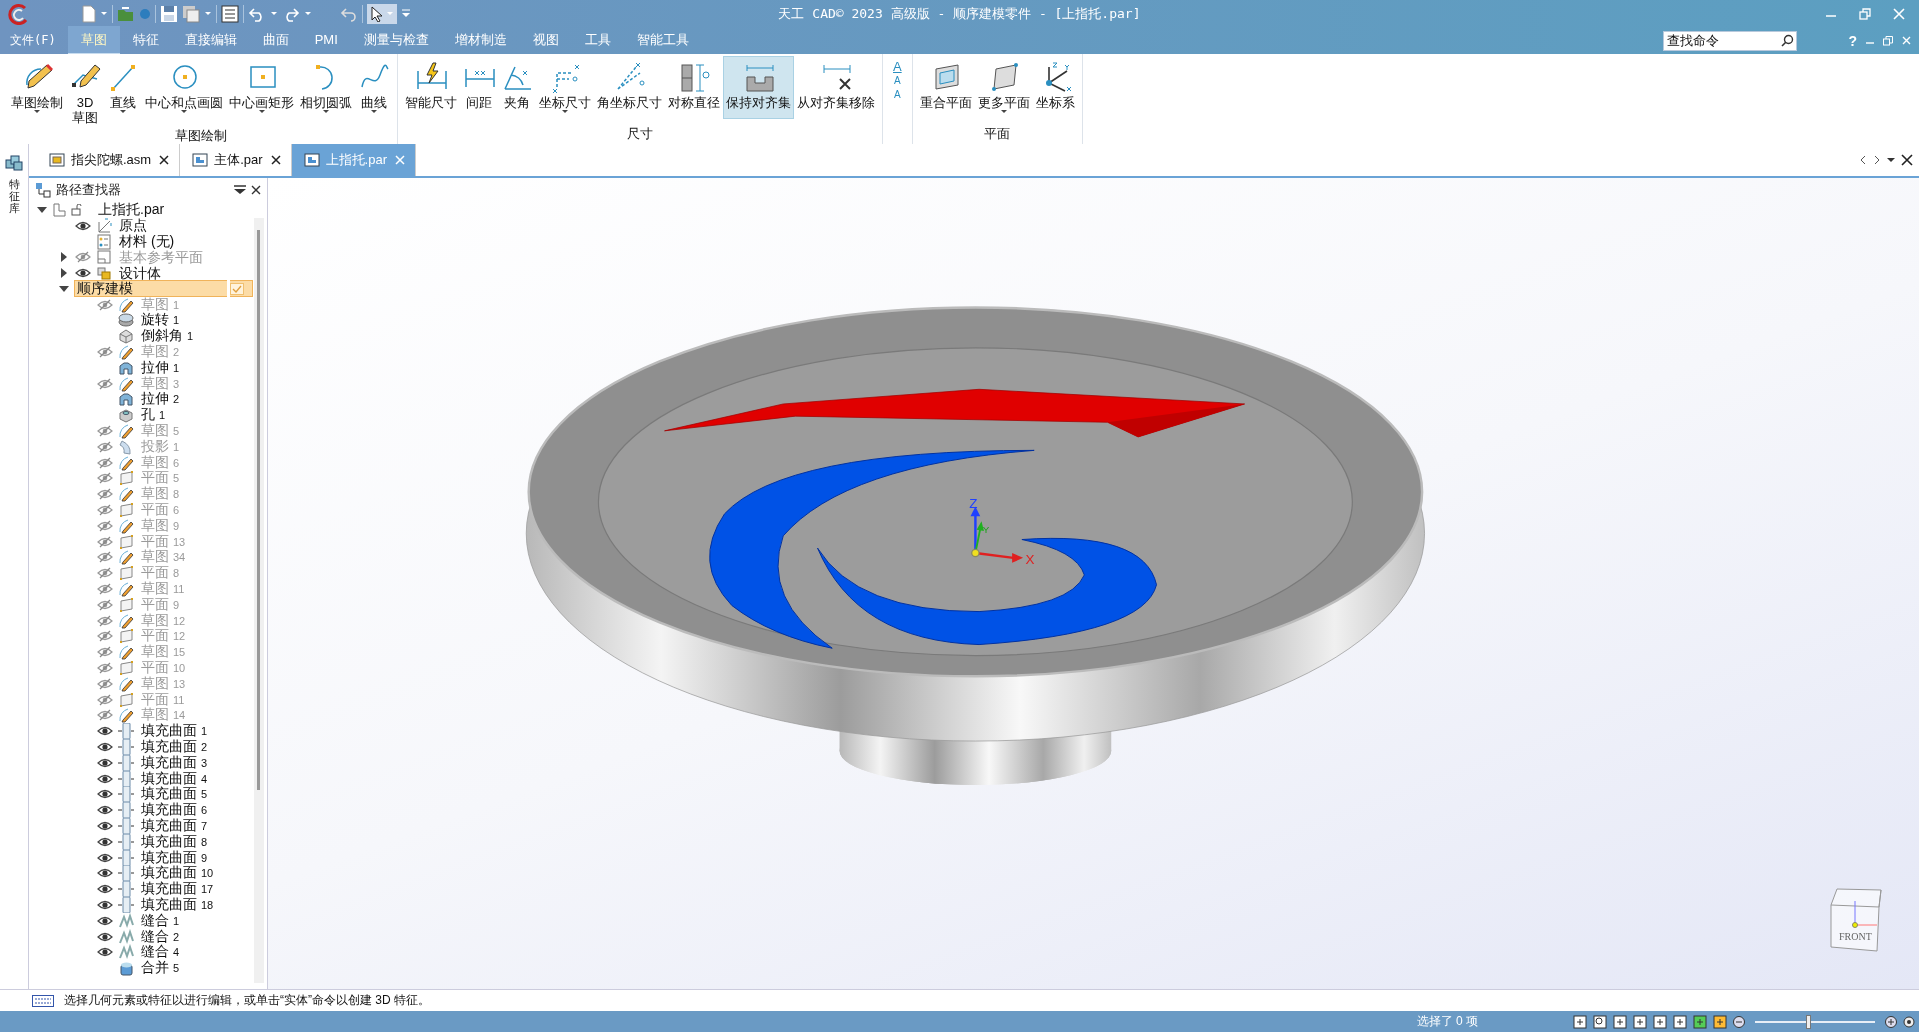  What do you see at coordinates (123, 87) in the screenshot?
I see `ribbon-command-button: 直线` at bounding box center [123, 87].